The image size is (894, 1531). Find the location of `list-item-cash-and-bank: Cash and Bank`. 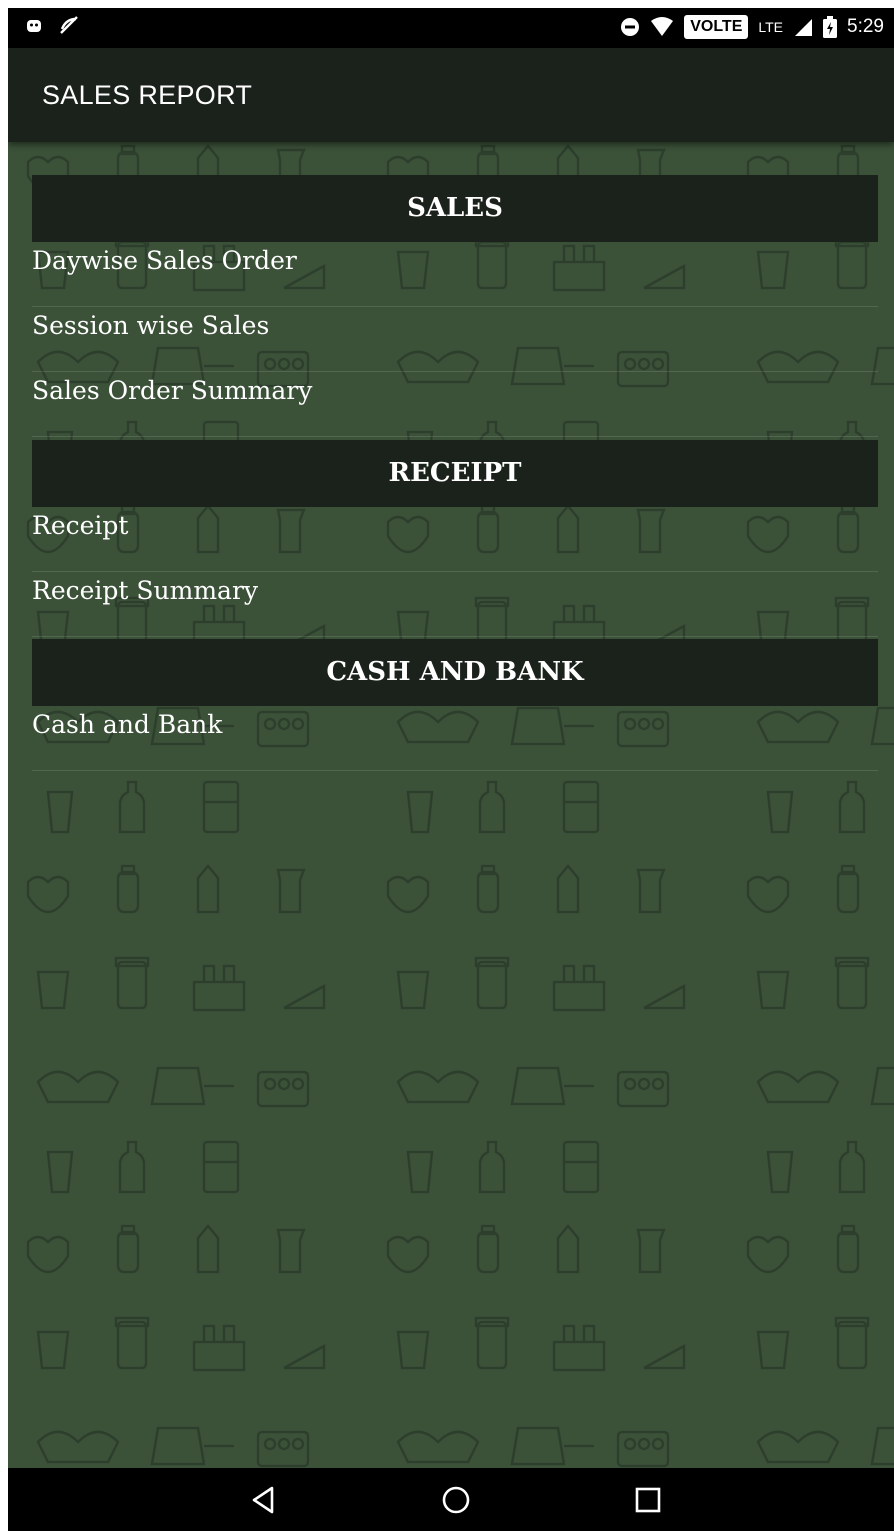

list-item-cash-and-bank: Cash and Bank is located at coordinates (455, 738).